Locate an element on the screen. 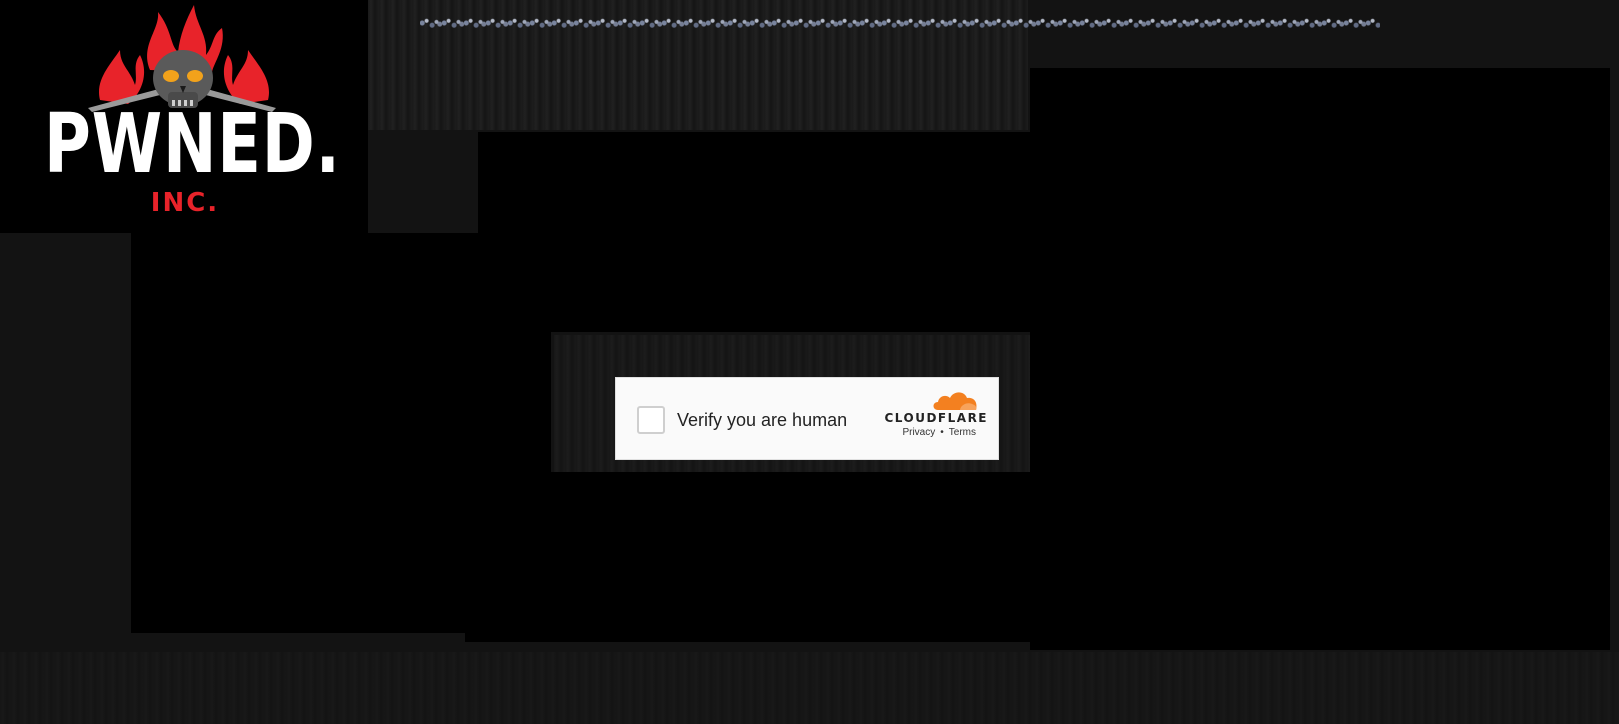 This screenshot has width=1619, height=724. background-speckles is located at coordinates (900, 23).